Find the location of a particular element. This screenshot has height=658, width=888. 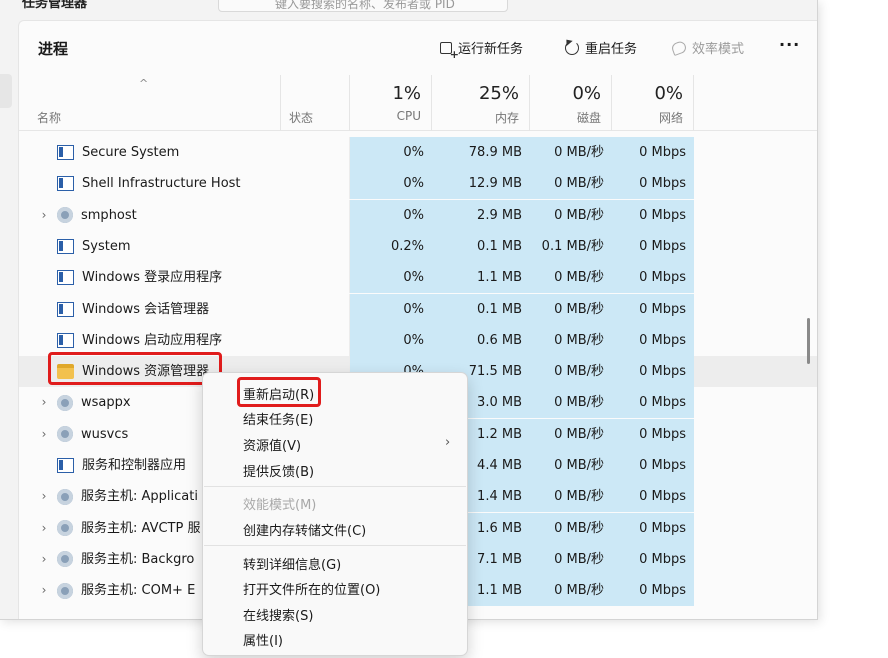

process-name: Windows 会话管理器 is located at coordinates (146, 309).